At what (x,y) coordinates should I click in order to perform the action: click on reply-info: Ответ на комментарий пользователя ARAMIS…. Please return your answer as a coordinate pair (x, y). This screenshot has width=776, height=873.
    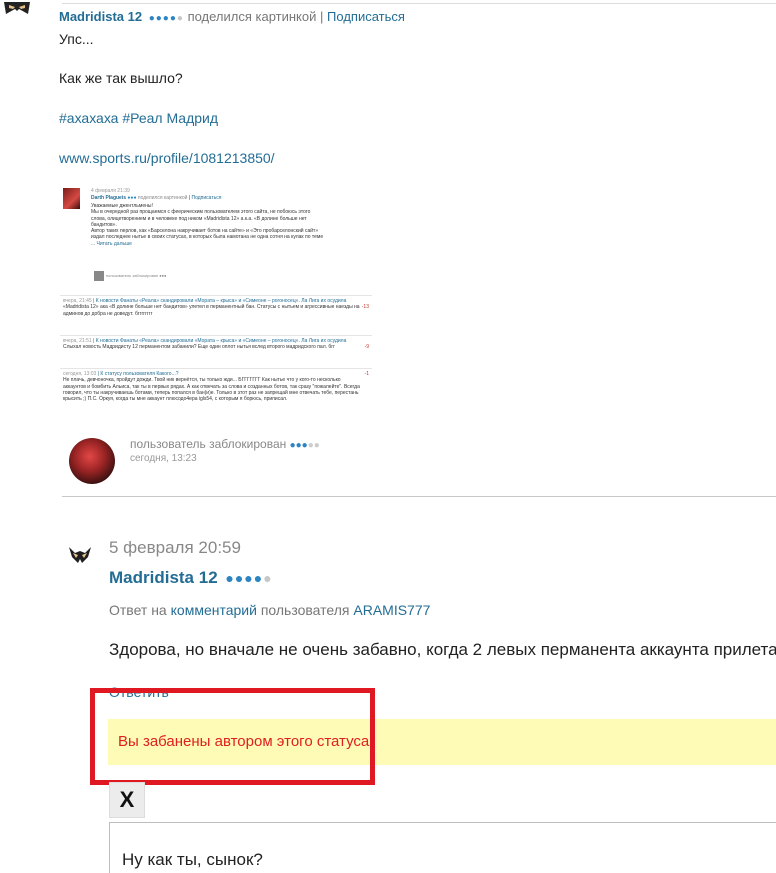
    Looking at the image, I should click on (269, 610).